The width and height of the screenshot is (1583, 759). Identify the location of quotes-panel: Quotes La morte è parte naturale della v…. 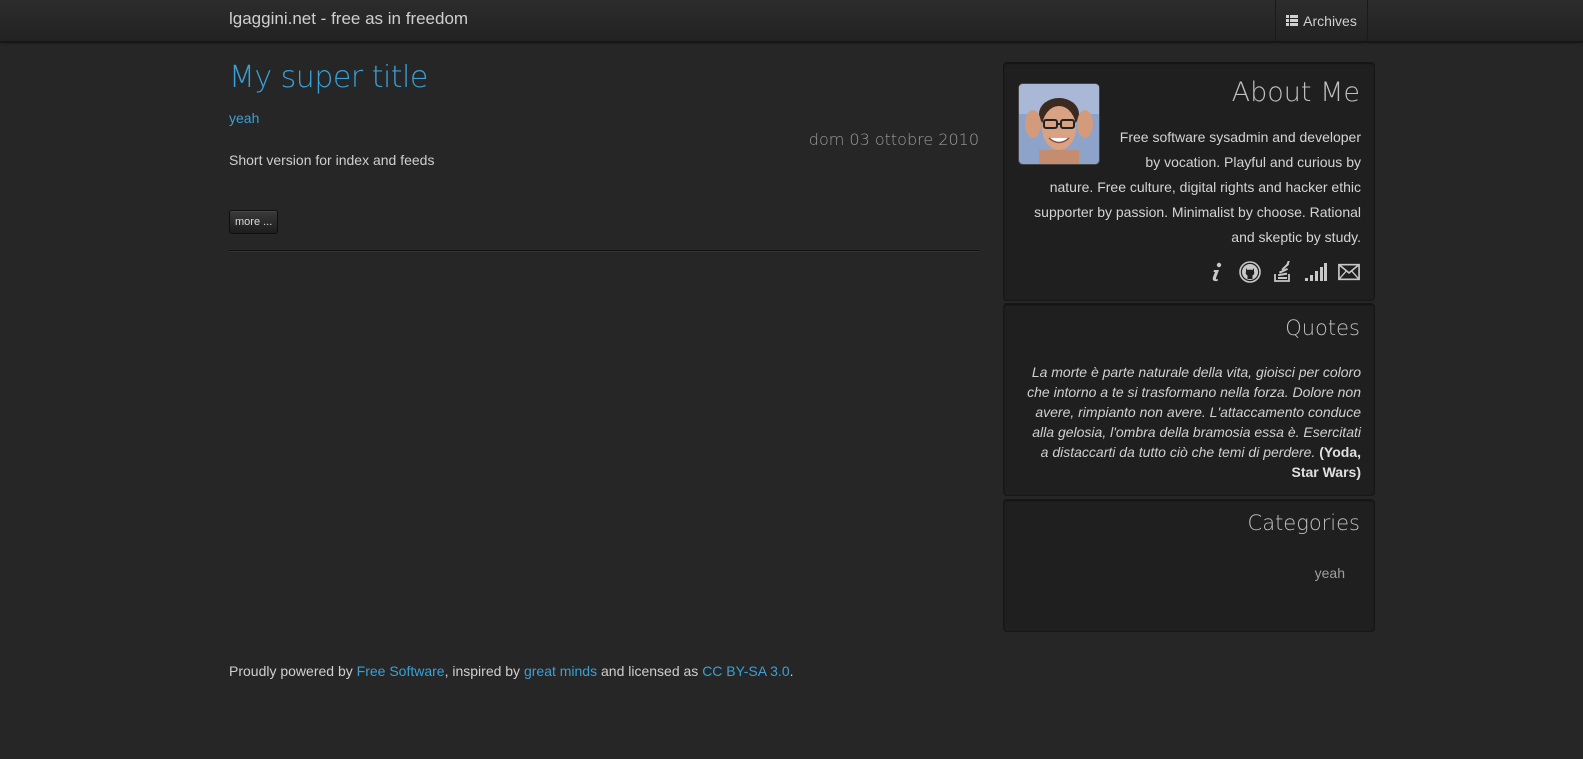
(1189, 399).